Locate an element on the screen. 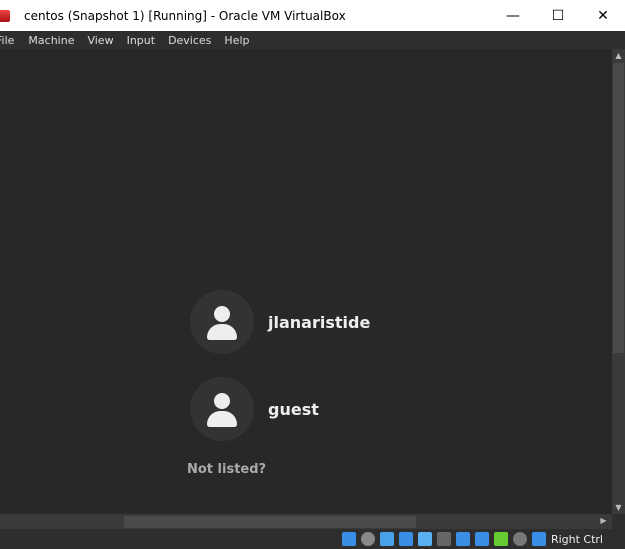 The image size is (625, 549). scroll-down-icon: ▼ is located at coordinates (618, 507).